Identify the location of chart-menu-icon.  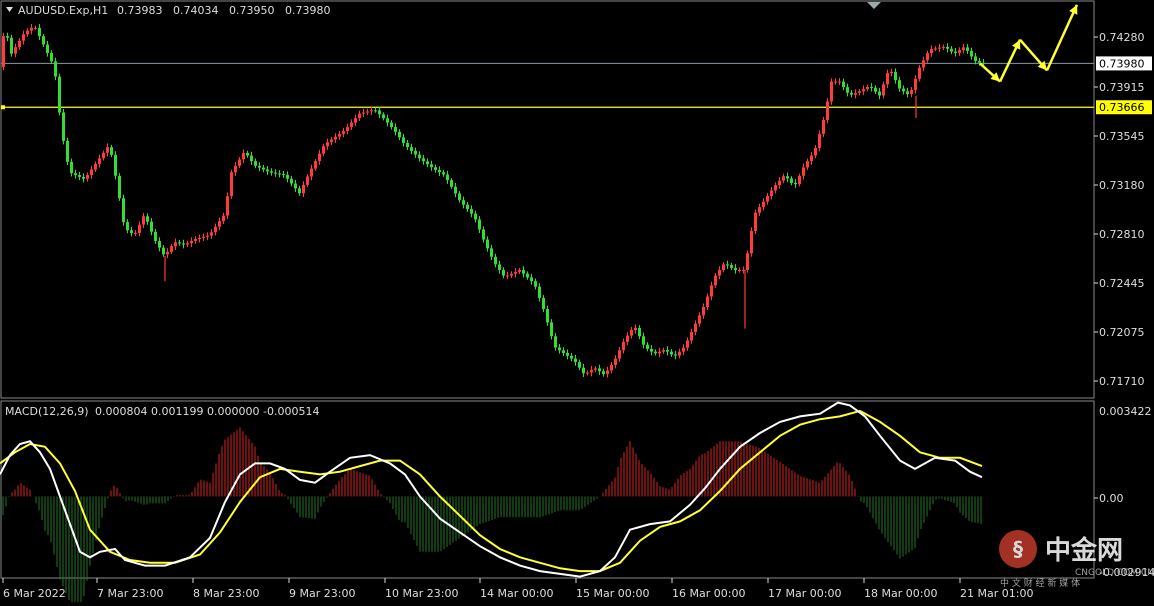
(9, 9).